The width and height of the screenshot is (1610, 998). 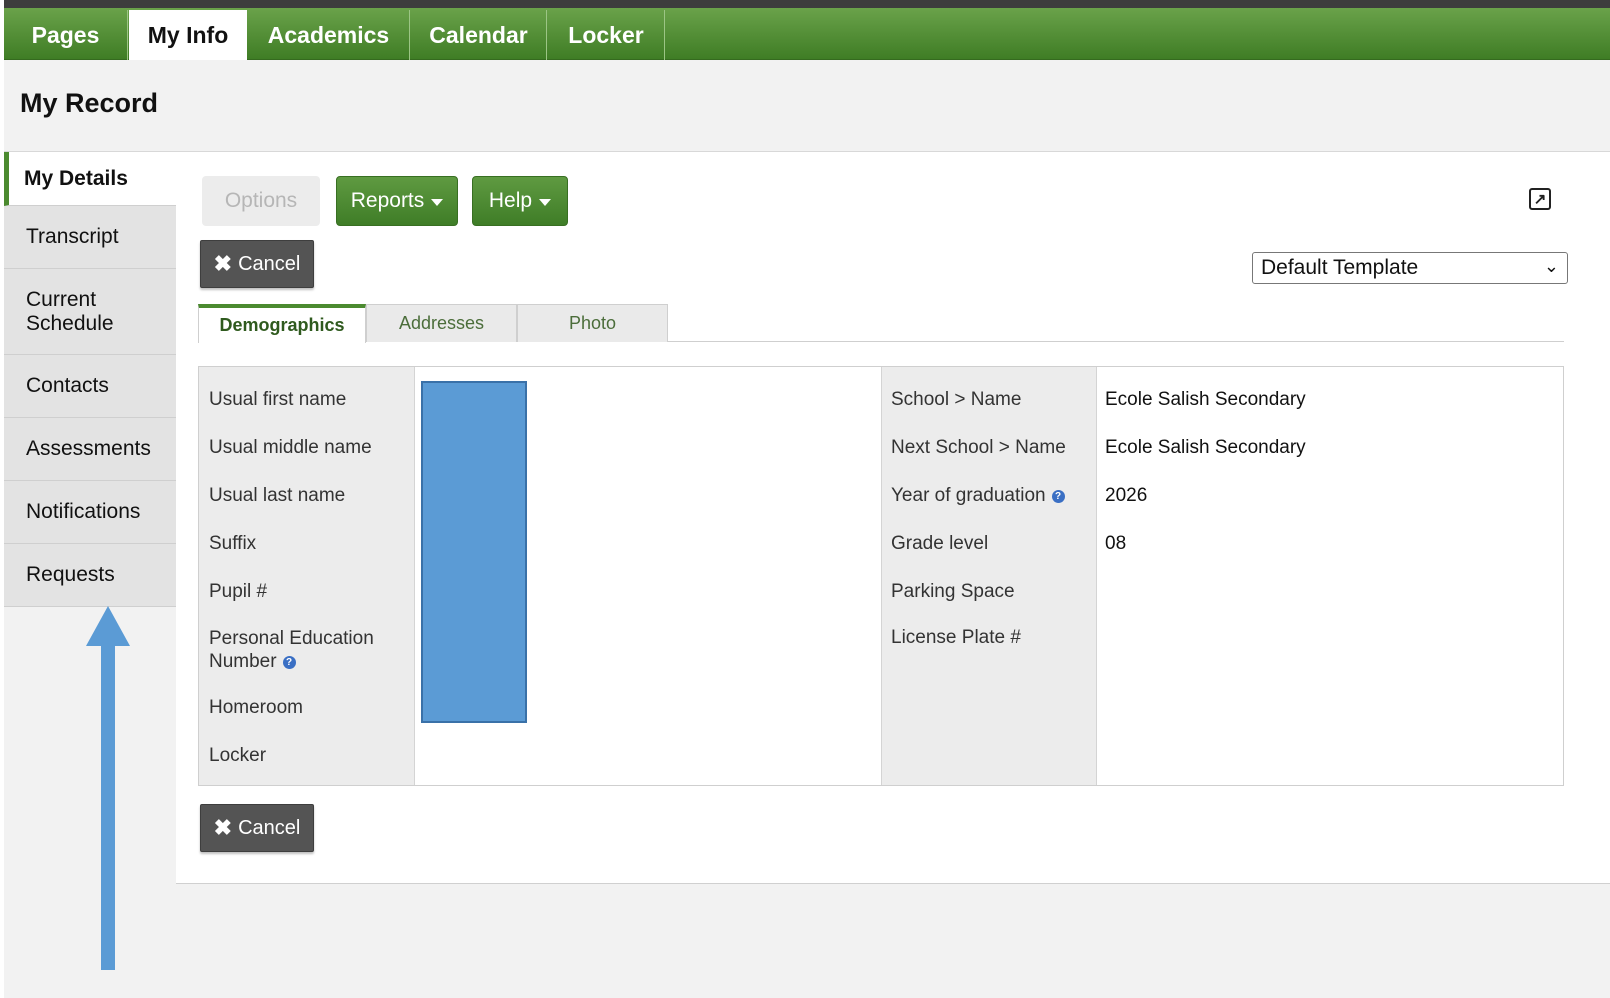 I want to click on top-nav: Pages My Info Academics Calendar Locker, so click(x=807, y=34).